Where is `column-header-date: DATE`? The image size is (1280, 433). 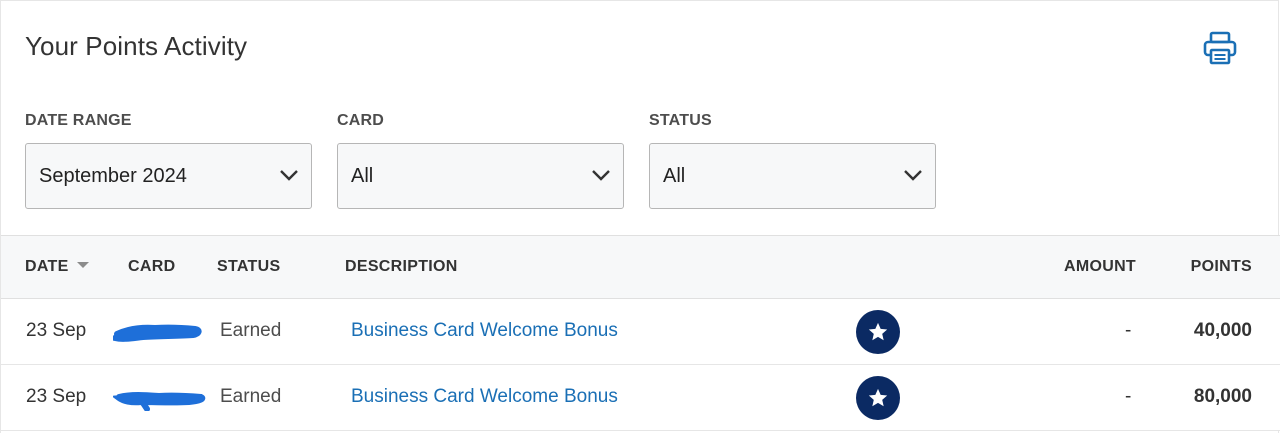 column-header-date: DATE is located at coordinates (57, 267).